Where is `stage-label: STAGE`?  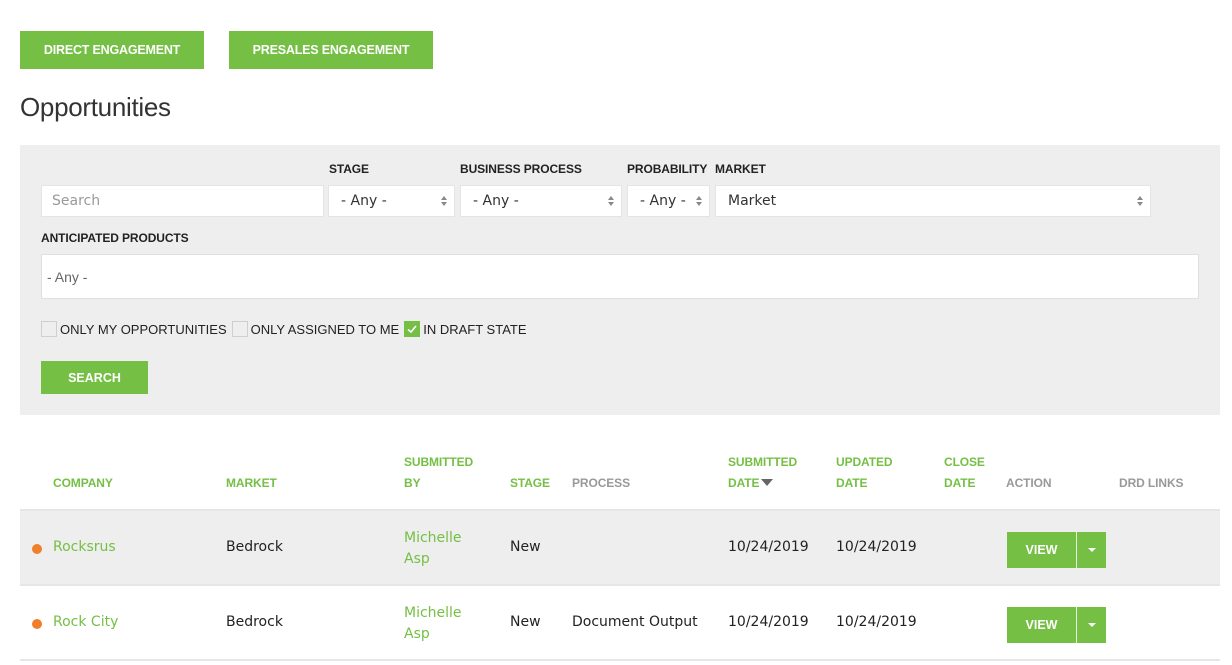
stage-label: STAGE is located at coordinates (349, 169).